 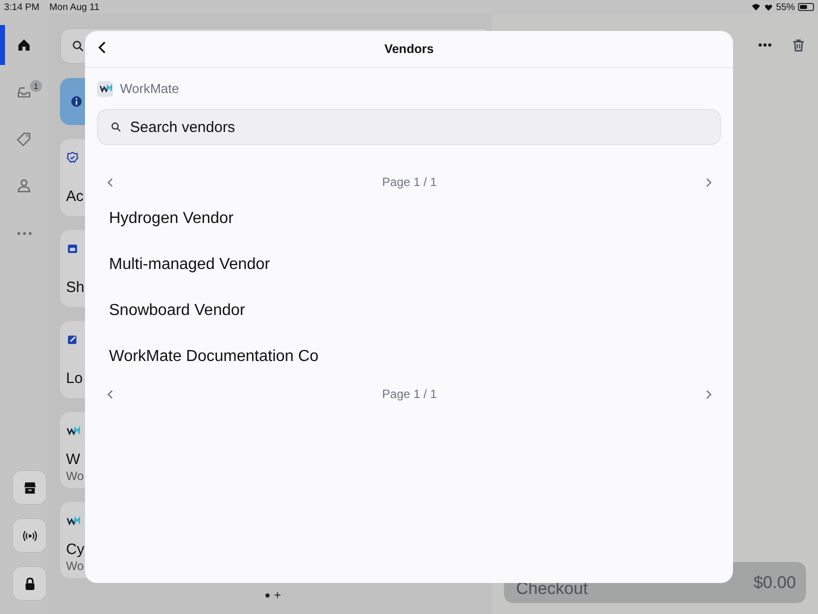 I want to click on tag-icon, so click(x=24, y=139).